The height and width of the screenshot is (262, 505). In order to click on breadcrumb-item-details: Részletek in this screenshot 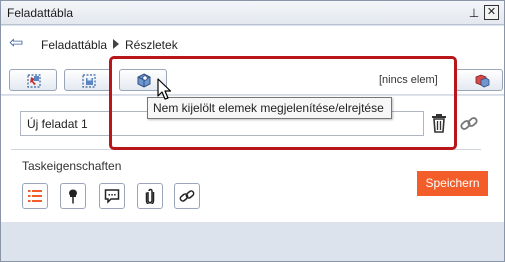, I will do `click(151, 45)`.